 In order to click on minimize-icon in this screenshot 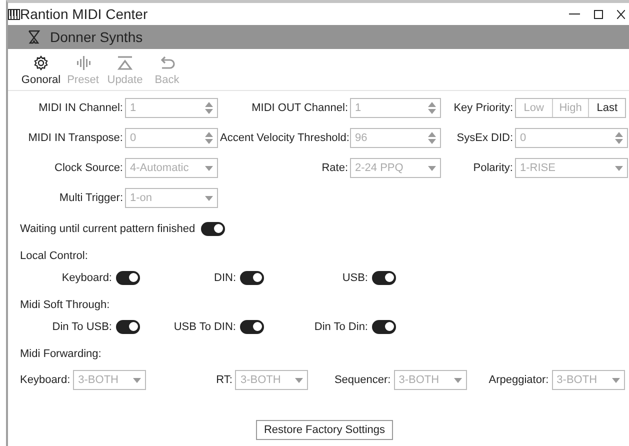, I will do `click(574, 14)`.